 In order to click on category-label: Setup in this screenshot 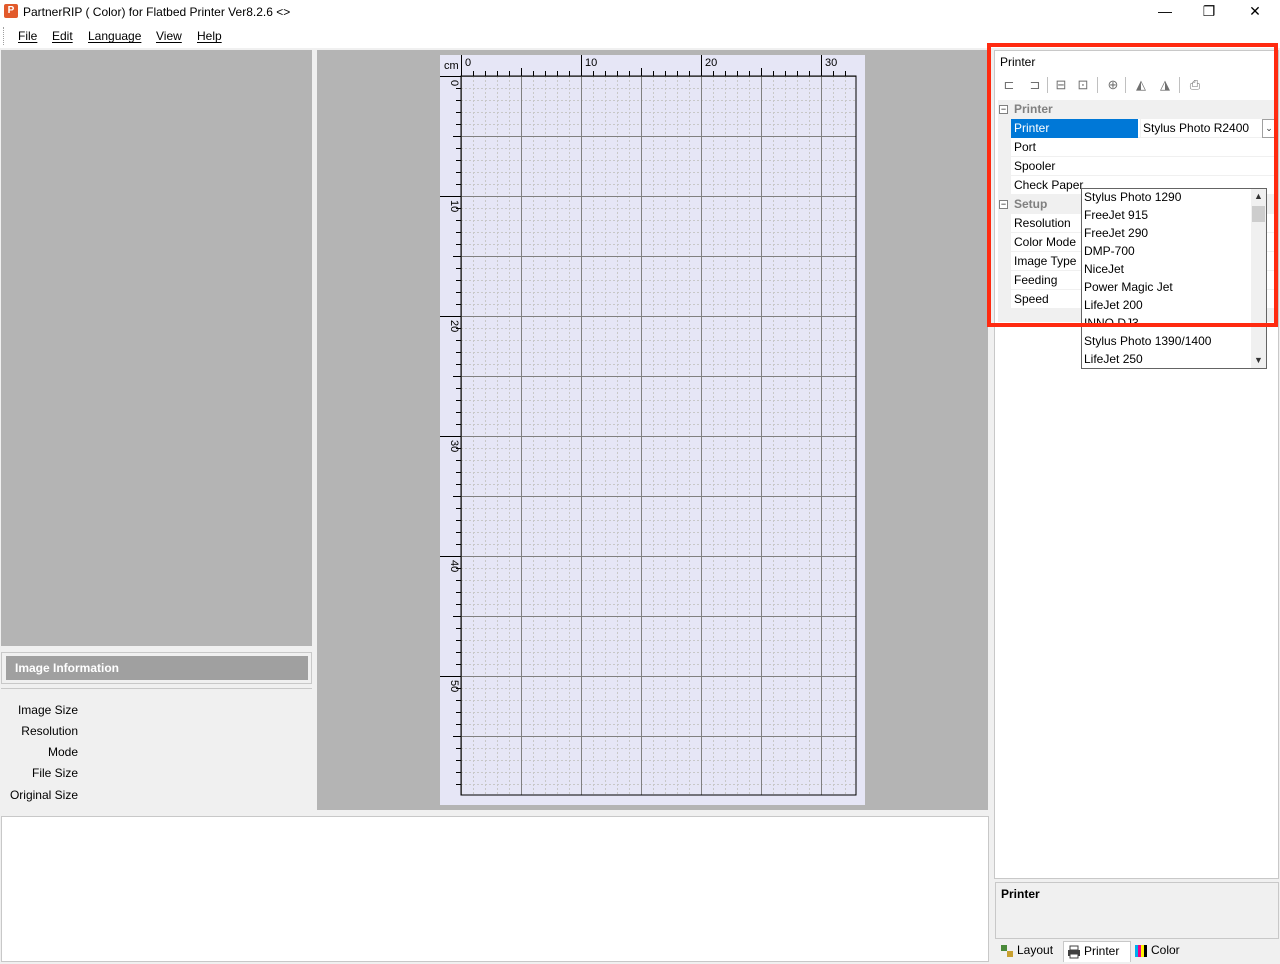, I will do `click(1031, 204)`.